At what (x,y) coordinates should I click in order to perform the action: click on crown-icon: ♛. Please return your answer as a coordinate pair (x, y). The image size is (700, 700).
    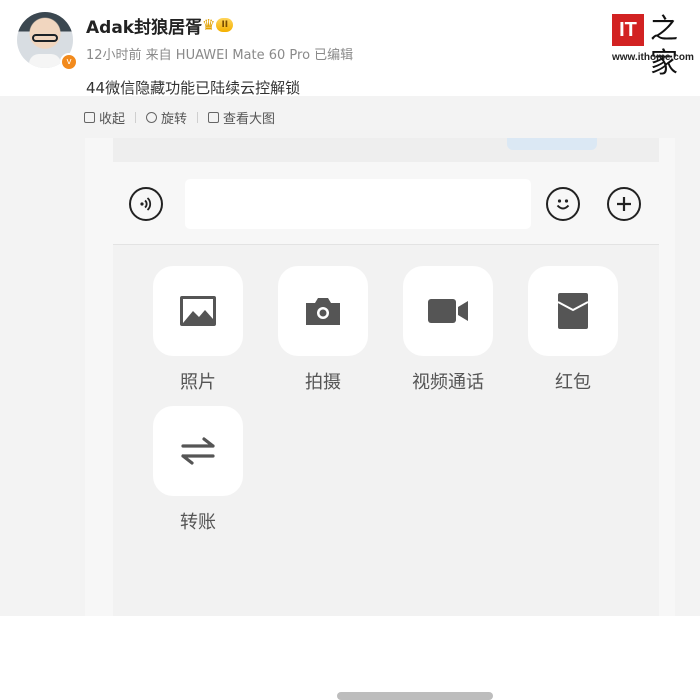
    Looking at the image, I should click on (209, 25).